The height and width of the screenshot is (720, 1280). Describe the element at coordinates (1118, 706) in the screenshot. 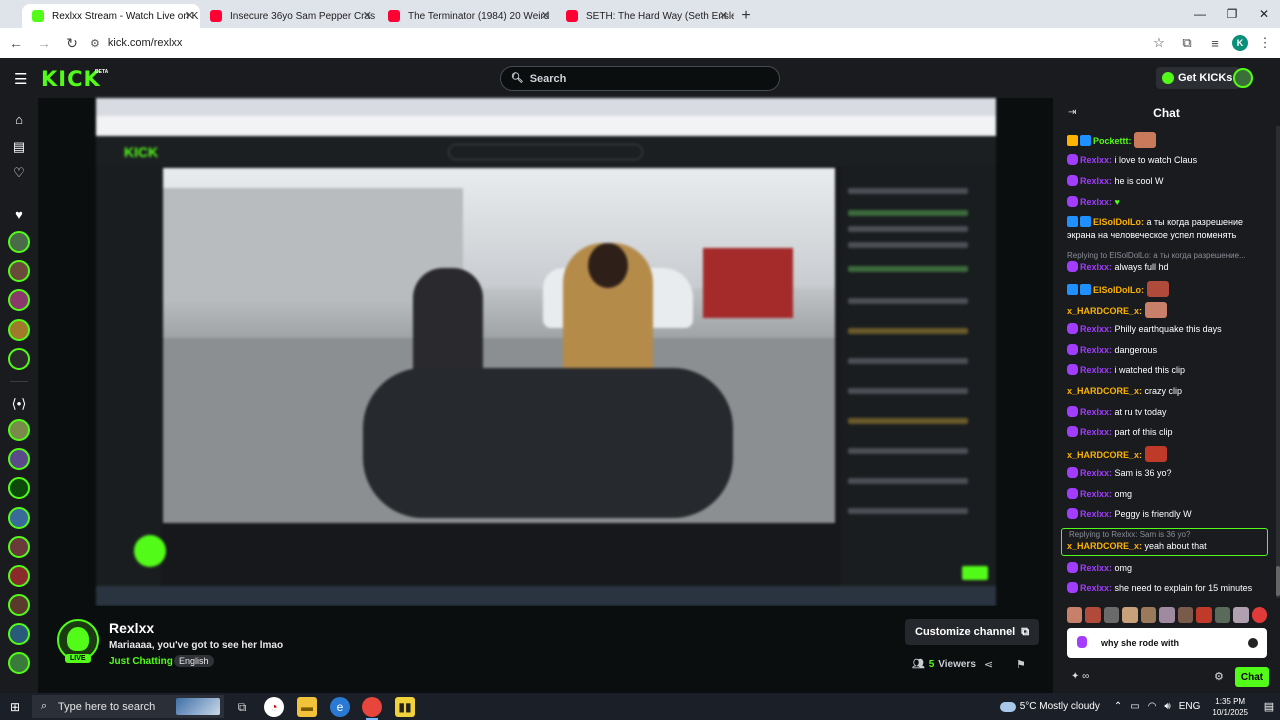

I see `chevron-up-icon: ⌃` at that location.